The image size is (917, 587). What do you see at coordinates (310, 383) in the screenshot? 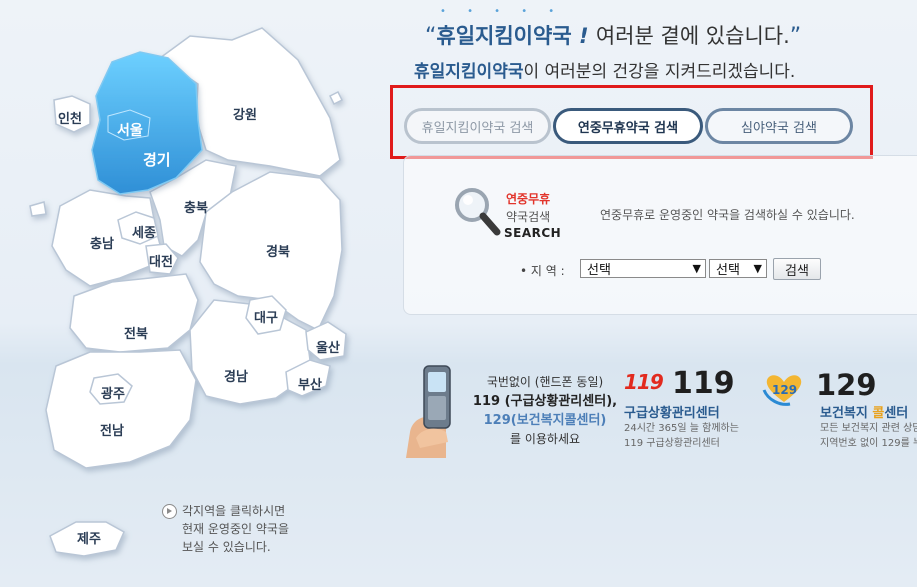
I see `region-label-busan: 부산` at bounding box center [310, 383].